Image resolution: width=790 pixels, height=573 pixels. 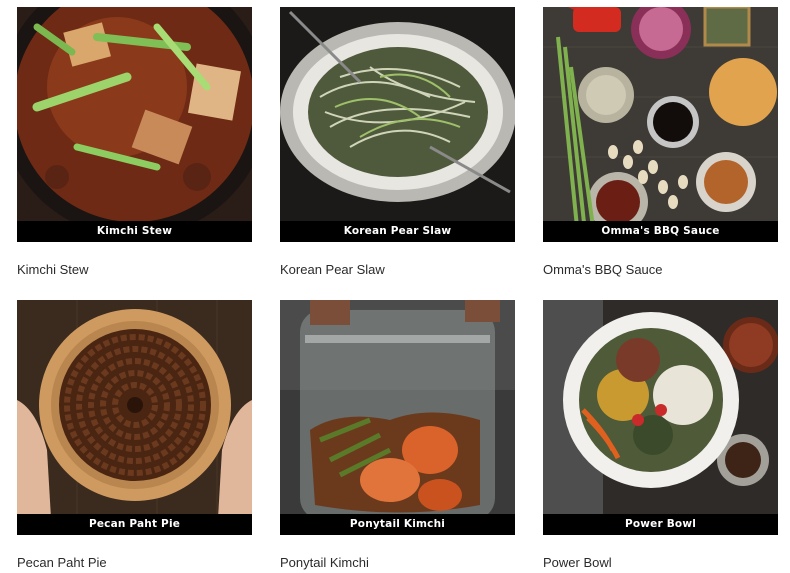 What do you see at coordinates (397, 231) in the screenshot?
I see `image-caption: Korean Pear Slaw` at bounding box center [397, 231].